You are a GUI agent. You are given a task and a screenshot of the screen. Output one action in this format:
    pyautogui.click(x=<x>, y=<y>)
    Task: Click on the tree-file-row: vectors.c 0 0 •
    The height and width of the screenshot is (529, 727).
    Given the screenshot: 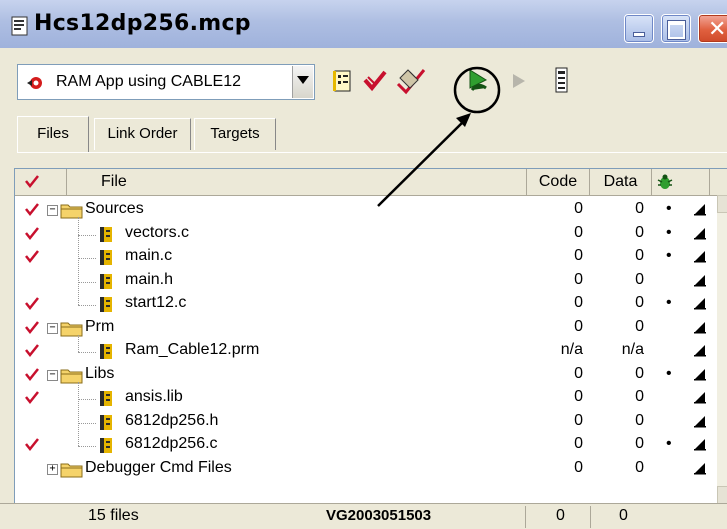 What is the action you would take?
    pyautogui.click(x=365, y=235)
    